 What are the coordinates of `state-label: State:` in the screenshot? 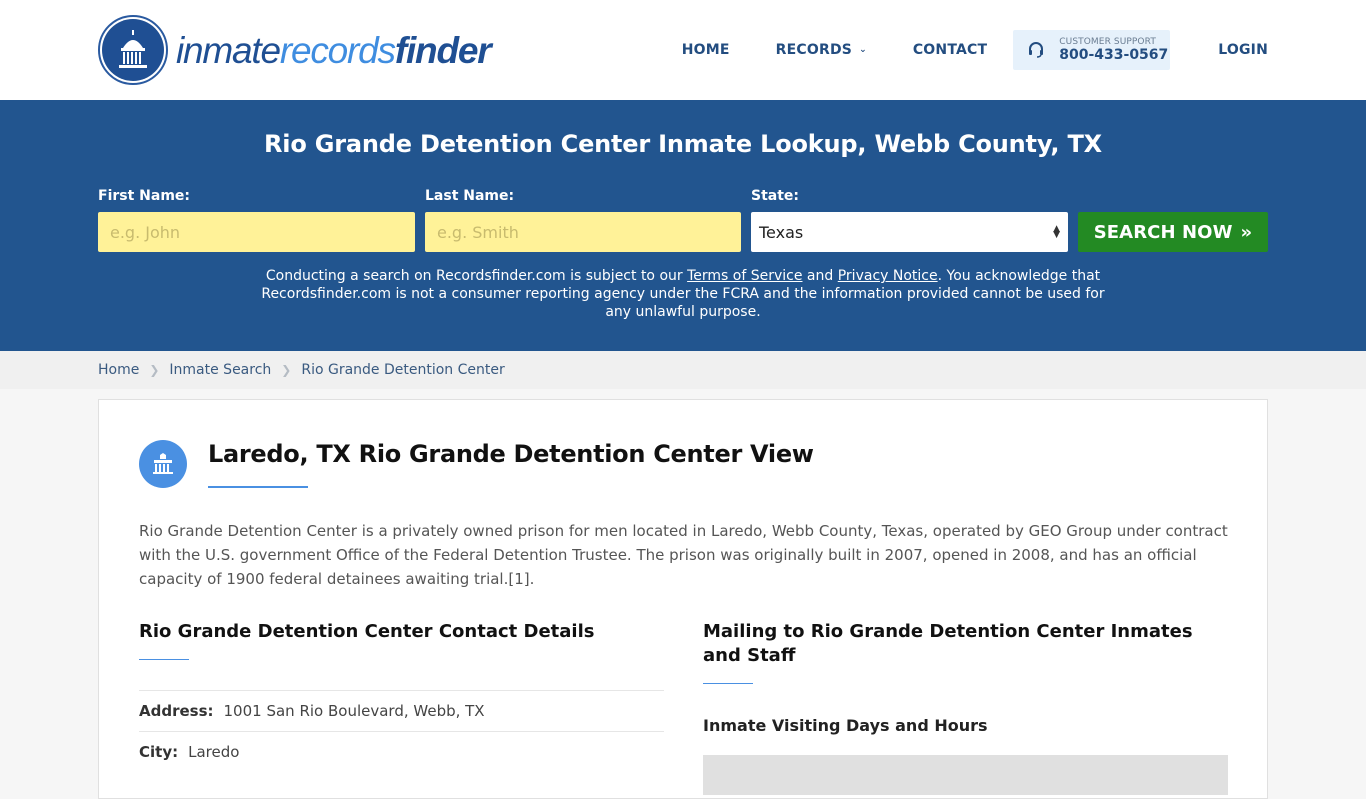 It's located at (775, 196).